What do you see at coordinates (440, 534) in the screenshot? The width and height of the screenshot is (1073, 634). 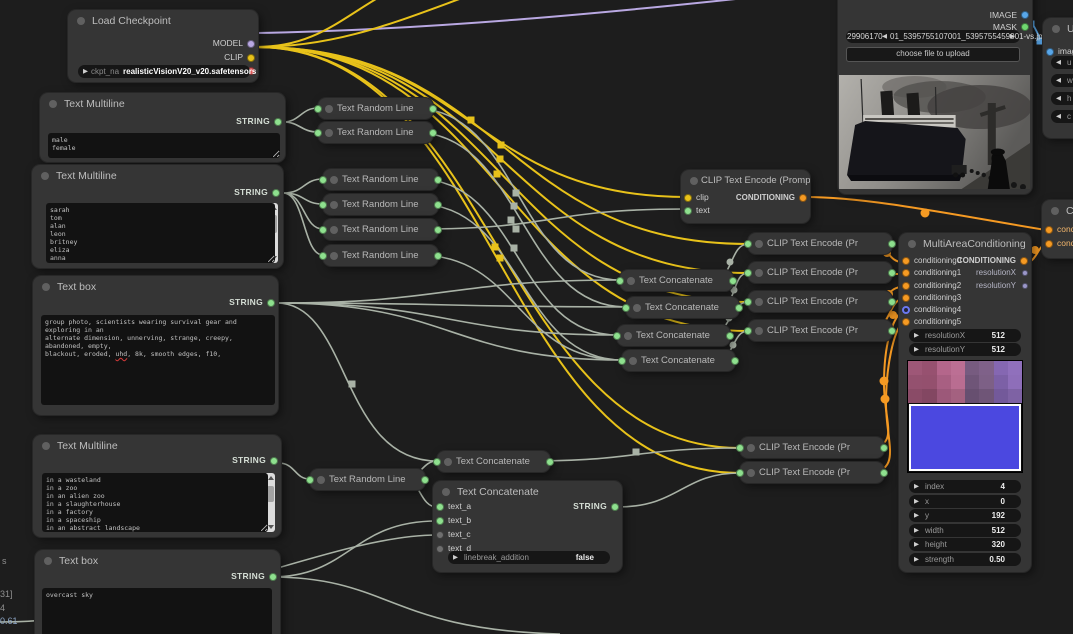 I see `text-c-port-dot` at bounding box center [440, 534].